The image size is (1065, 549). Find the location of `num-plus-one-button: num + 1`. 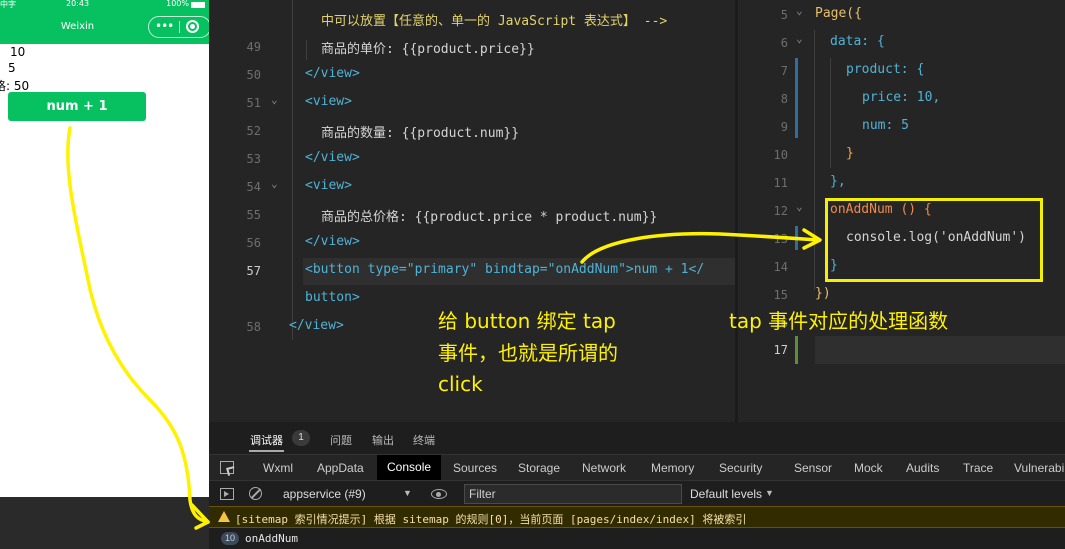

num-plus-one-button: num + 1 is located at coordinates (77, 106).